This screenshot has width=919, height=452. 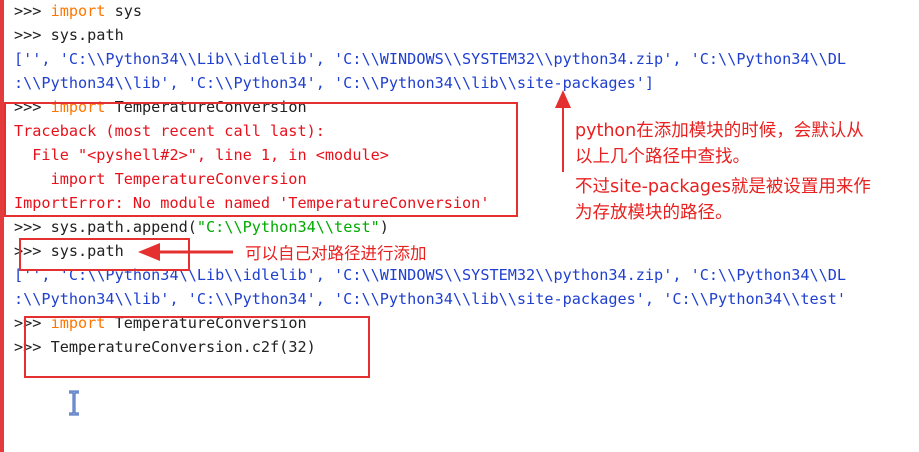 What do you see at coordinates (563, 131) in the screenshot?
I see `up-arrow-icon` at bounding box center [563, 131].